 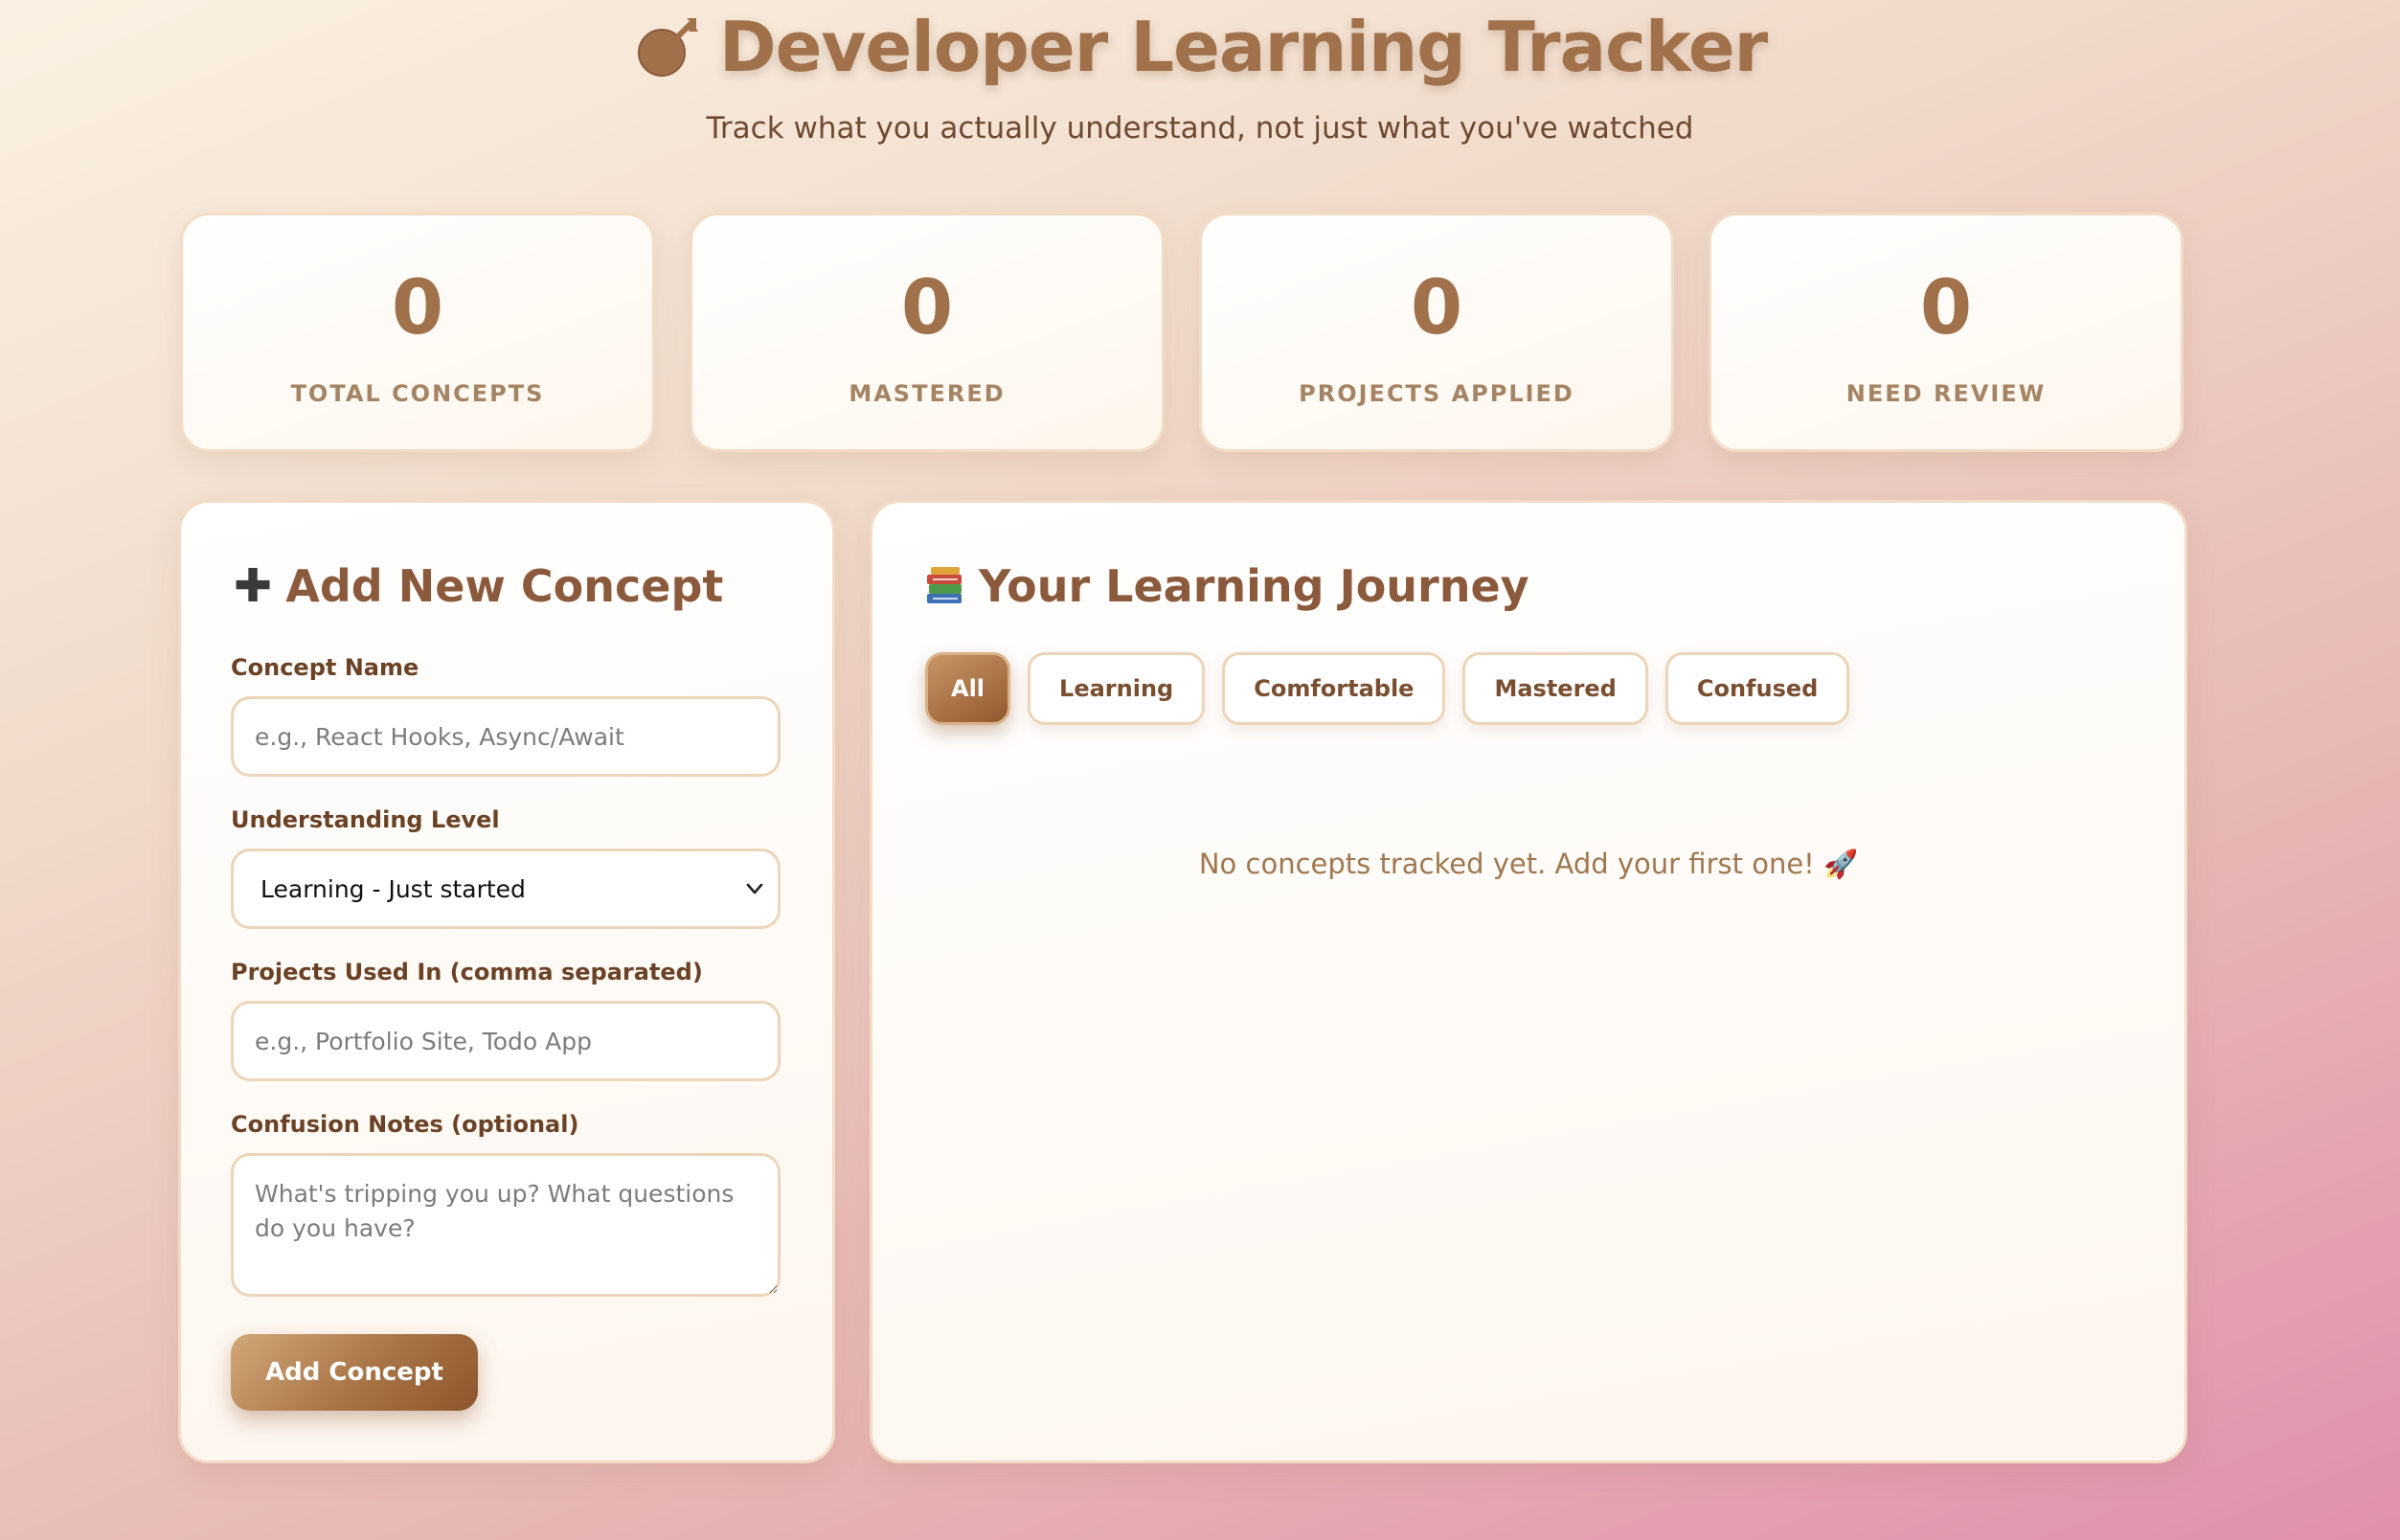 What do you see at coordinates (1334, 688) in the screenshot?
I see `filter-comfortable-button: Comfortable` at bounding box center [1334, 688].